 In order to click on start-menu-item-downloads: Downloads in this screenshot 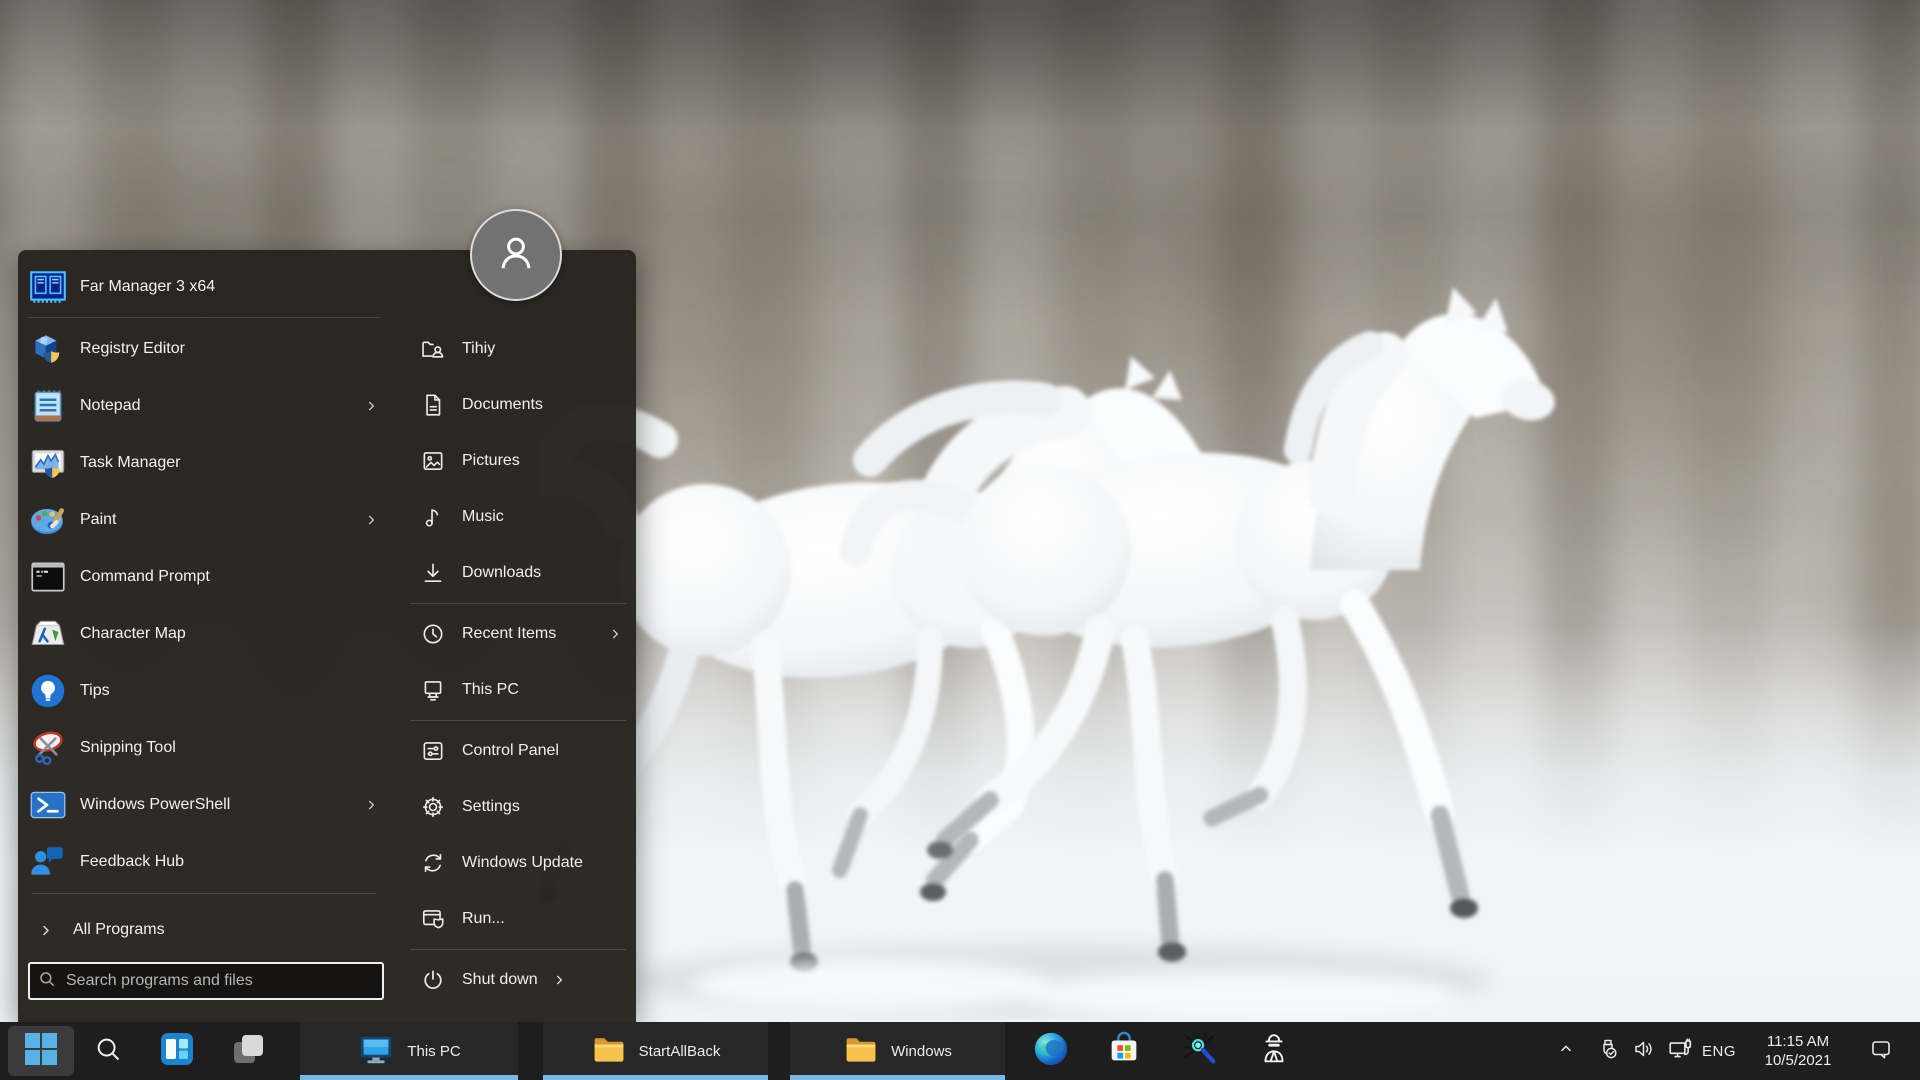, I will do `click(518, 573)`.